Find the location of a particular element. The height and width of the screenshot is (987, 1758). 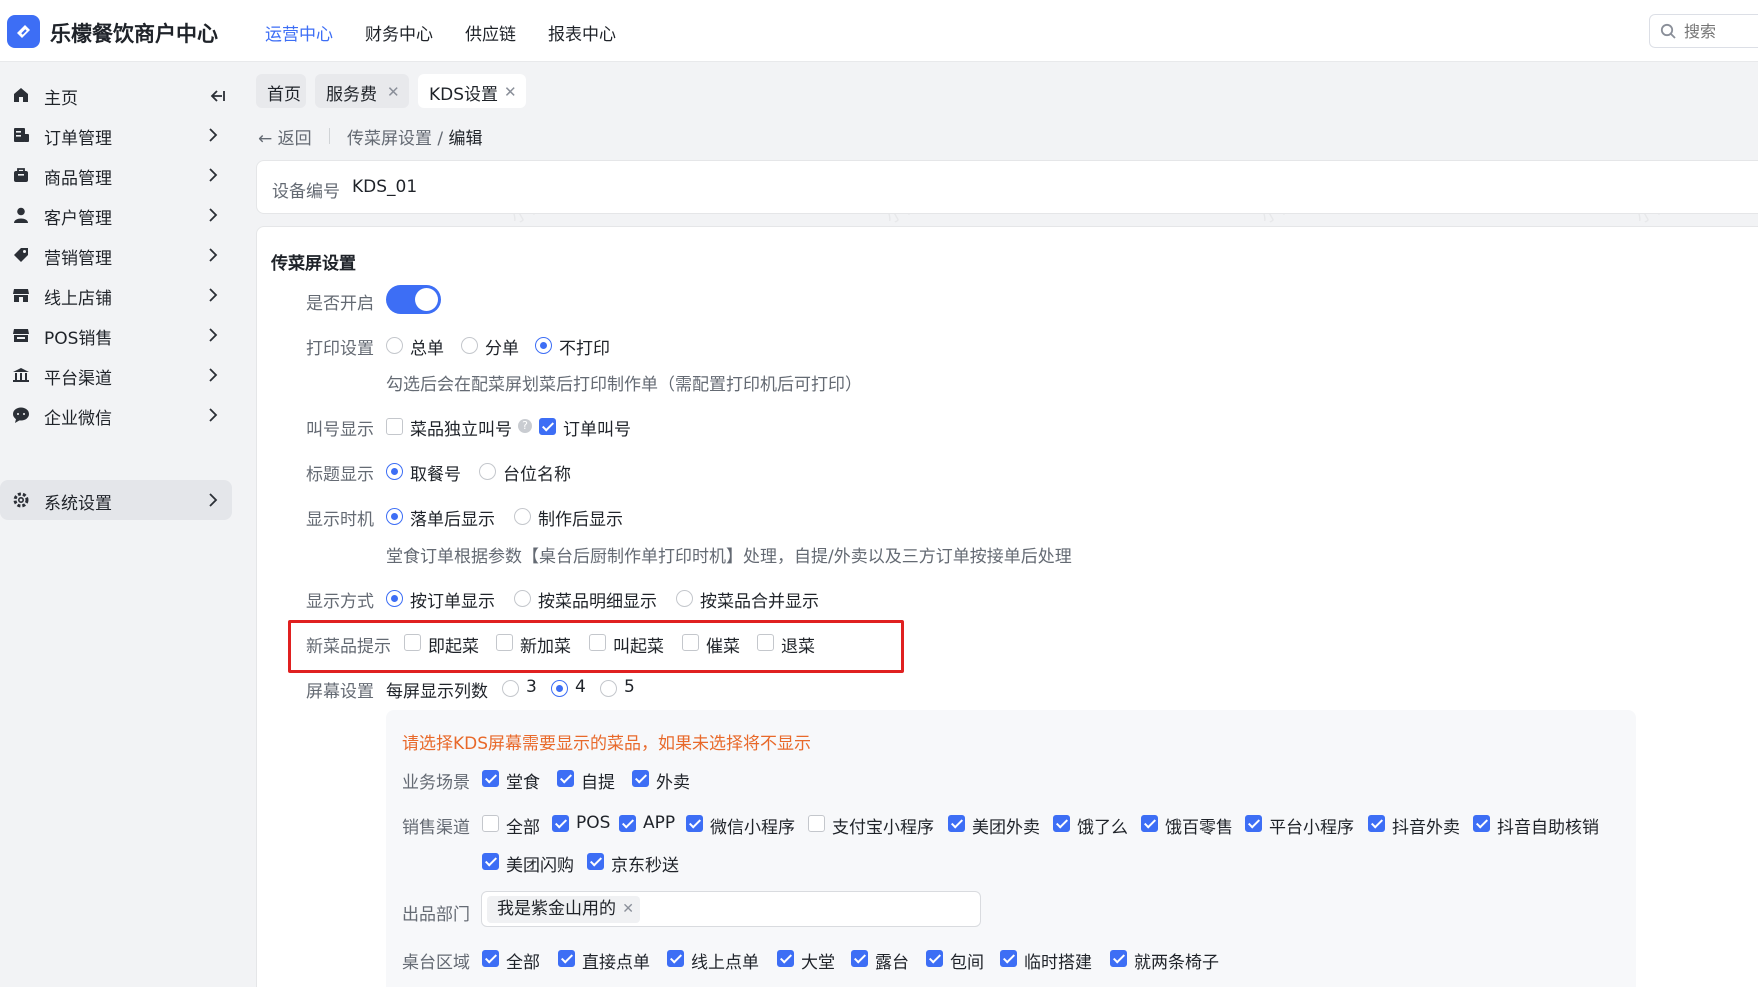

area-option-terrace: 露台 is located at coordinates (892, 960).